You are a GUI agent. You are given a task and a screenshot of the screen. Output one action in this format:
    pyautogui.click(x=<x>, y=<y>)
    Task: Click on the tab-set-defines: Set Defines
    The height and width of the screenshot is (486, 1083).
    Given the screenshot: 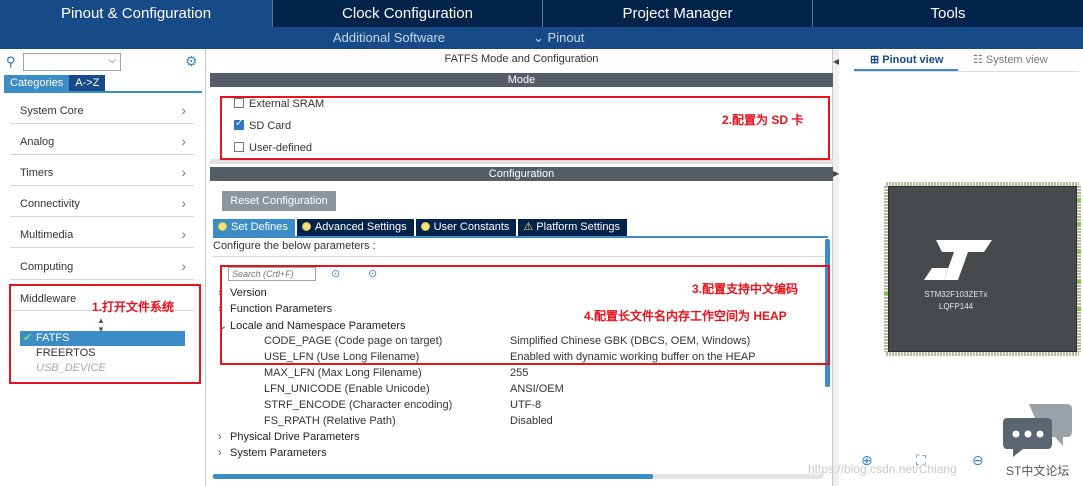 What is the action you would take?
    pyautogui.click(x=254, y=227)
    